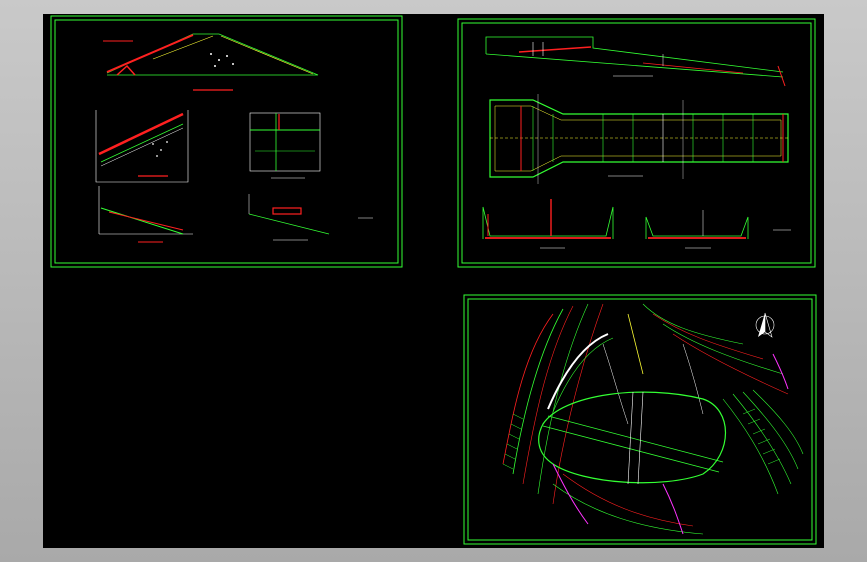 This screenshot has height=562, width=867. What do you see at coordinates (285, 145) in the screenshot?
I see `gate-shaft-detail` at bounding box center [285, 145].